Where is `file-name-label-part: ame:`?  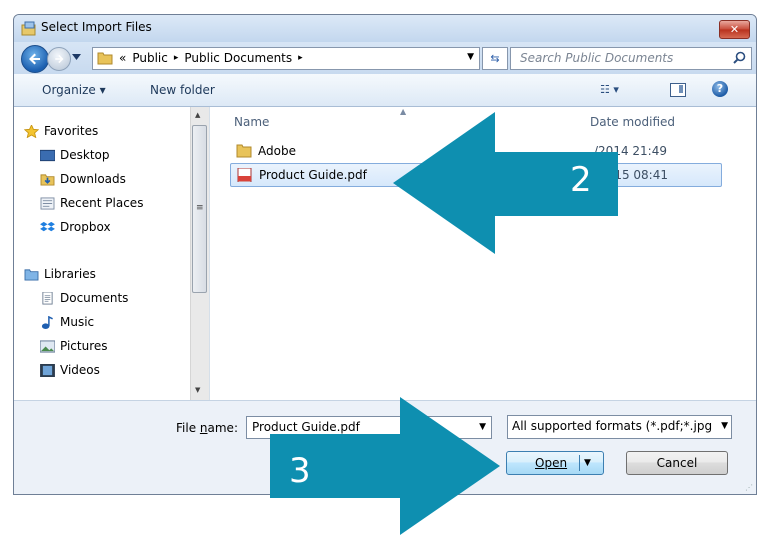 file-name-label-part: ame: is located at coordinates (222, 428).